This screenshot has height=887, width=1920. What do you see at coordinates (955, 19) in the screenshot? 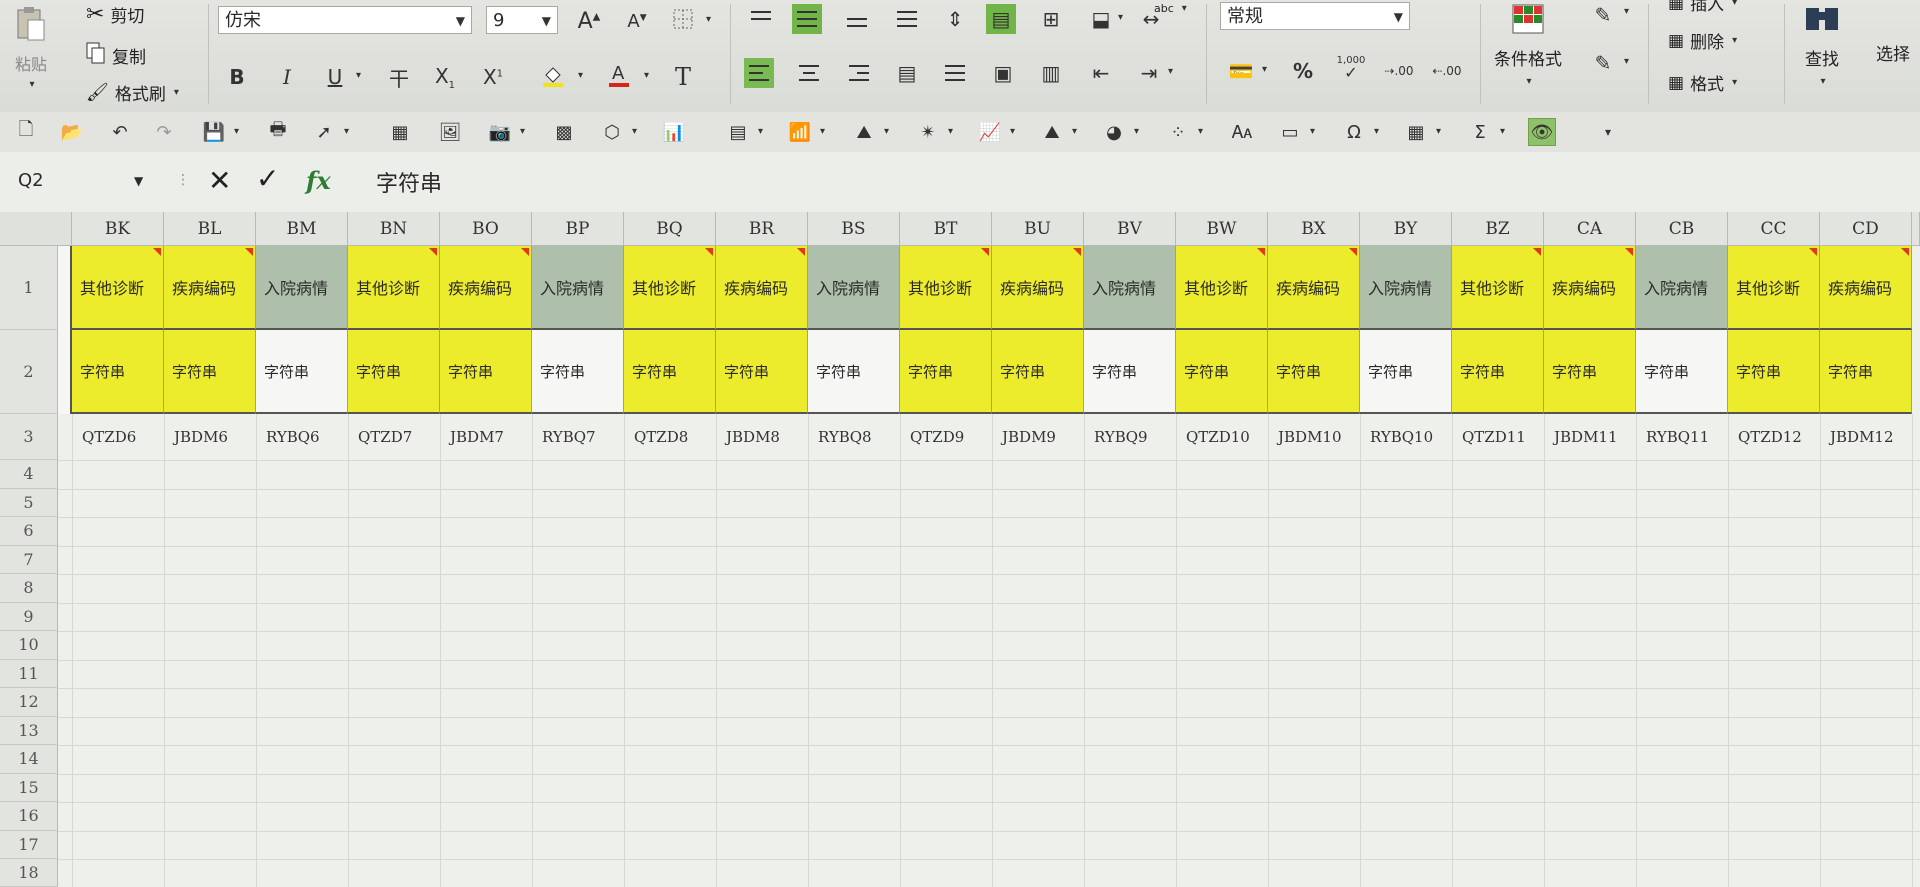
I see `line-spacing-button: ⇕` at bounding box center [955, 19].